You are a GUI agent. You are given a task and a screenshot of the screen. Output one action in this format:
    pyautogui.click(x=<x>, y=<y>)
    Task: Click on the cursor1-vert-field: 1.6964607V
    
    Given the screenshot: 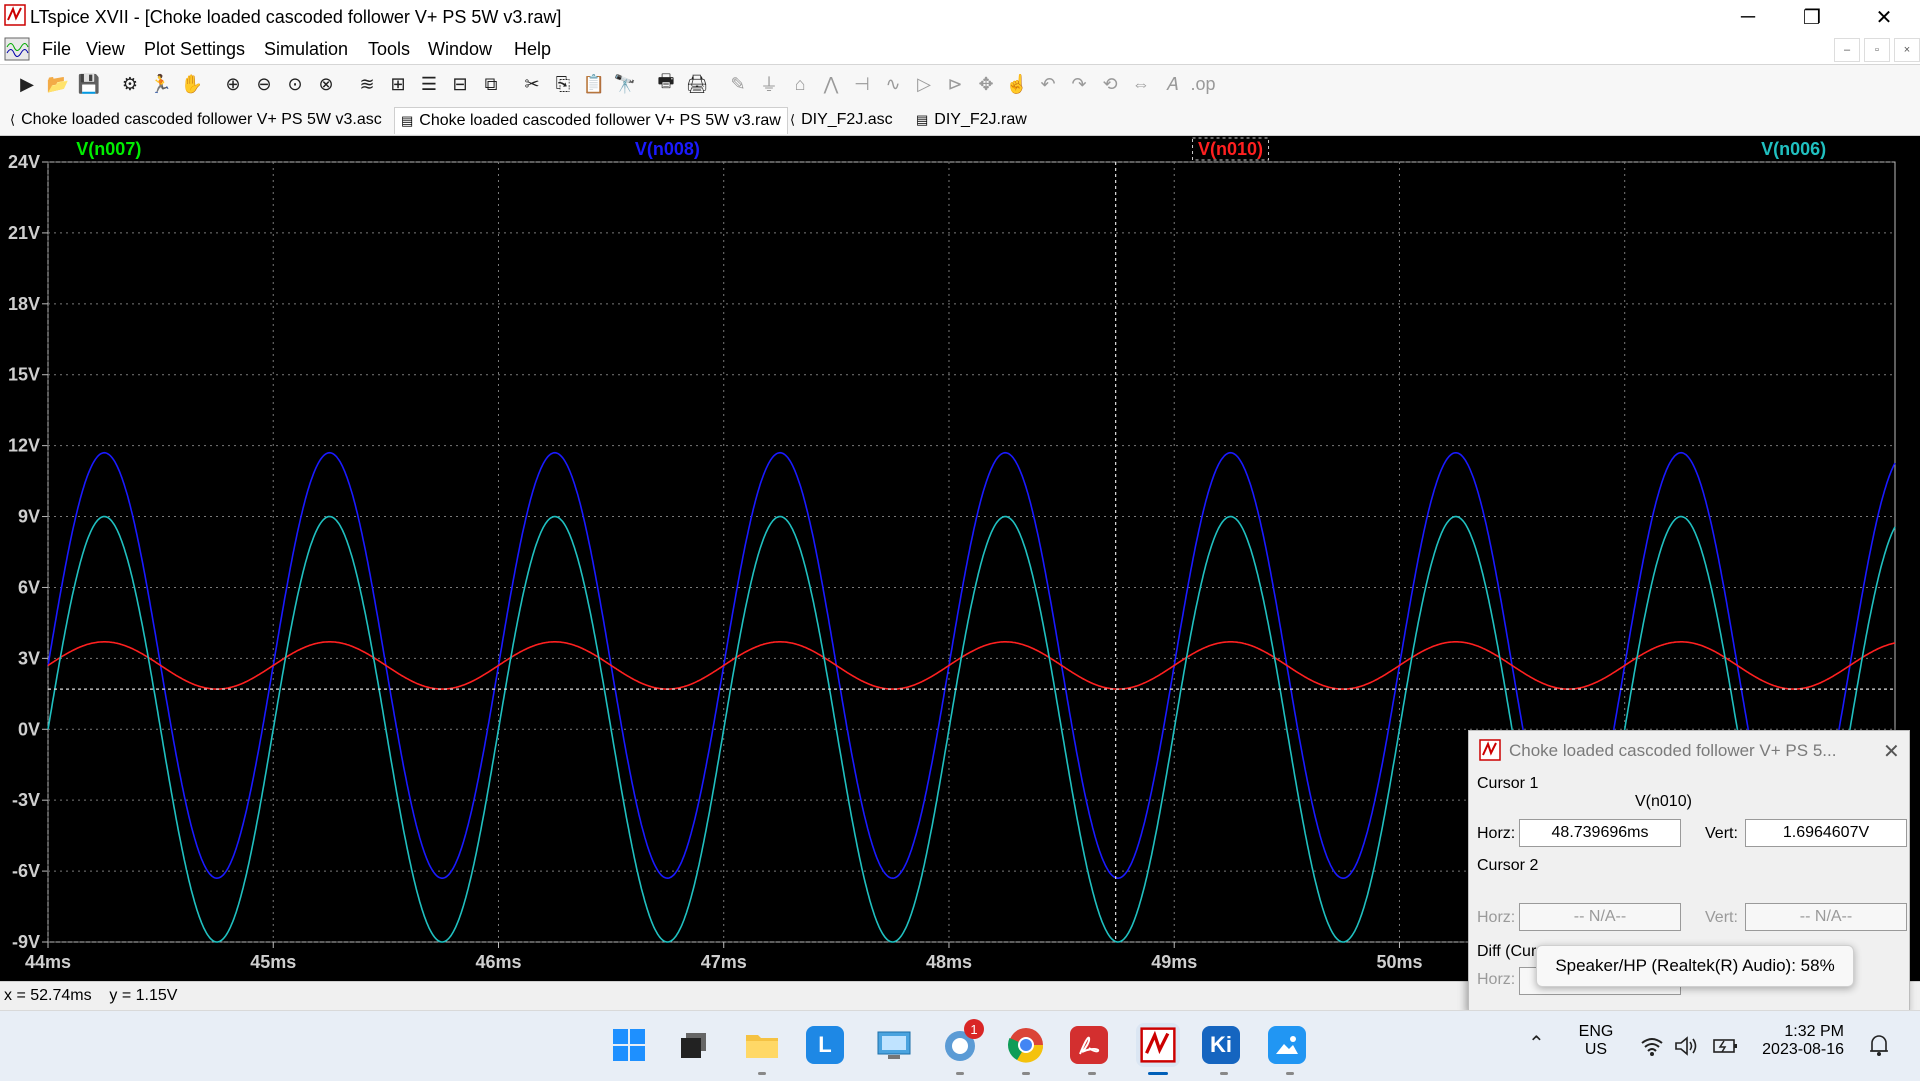 What is the action you would take?
    pyautogui.click(x=1826, y=833)
    